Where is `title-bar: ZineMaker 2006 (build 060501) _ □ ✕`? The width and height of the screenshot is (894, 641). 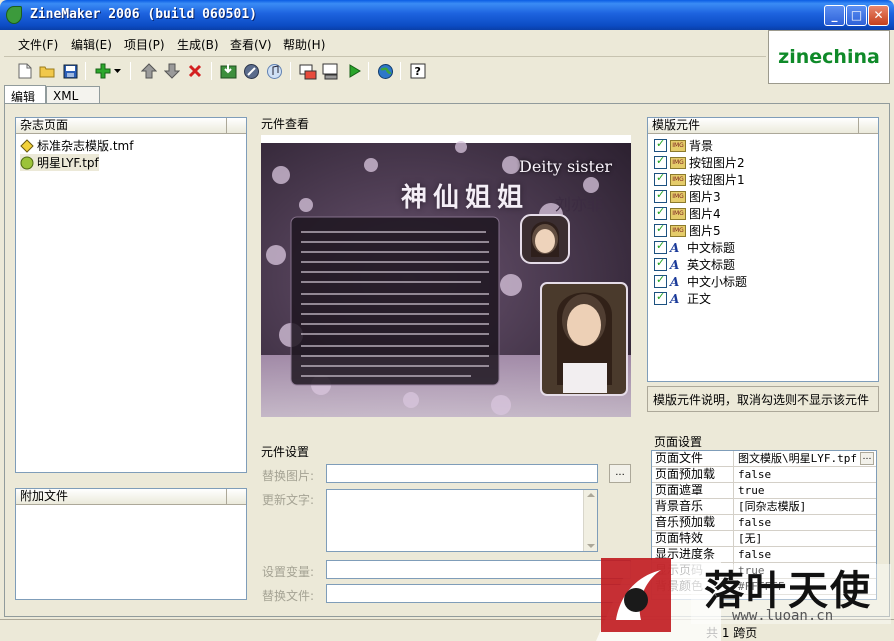 title-bar: ZineMaker 2006 (build 060501) _ □ ✕ is located at coordinates (447, 15).